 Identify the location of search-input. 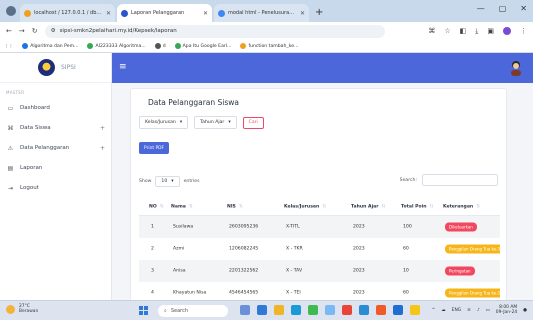
(460, 180).